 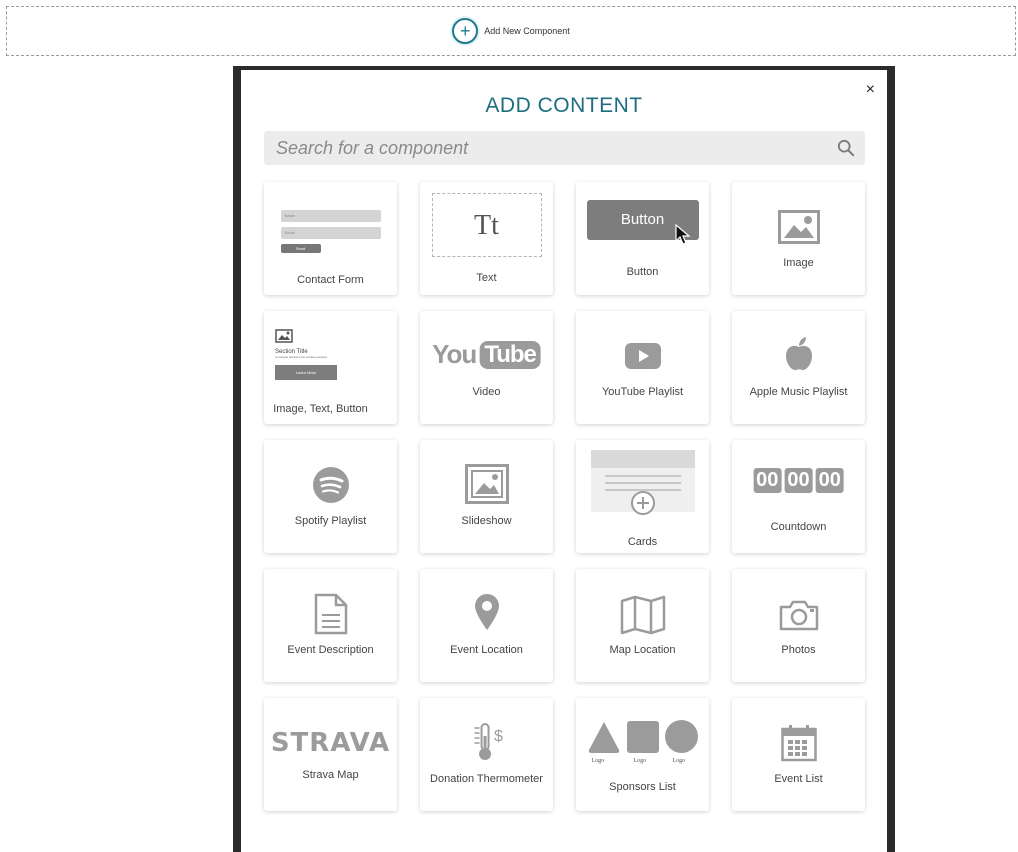 I want to click on component-card-youtube-playlist: YouTube Playlist, so click(x=642, y=367).